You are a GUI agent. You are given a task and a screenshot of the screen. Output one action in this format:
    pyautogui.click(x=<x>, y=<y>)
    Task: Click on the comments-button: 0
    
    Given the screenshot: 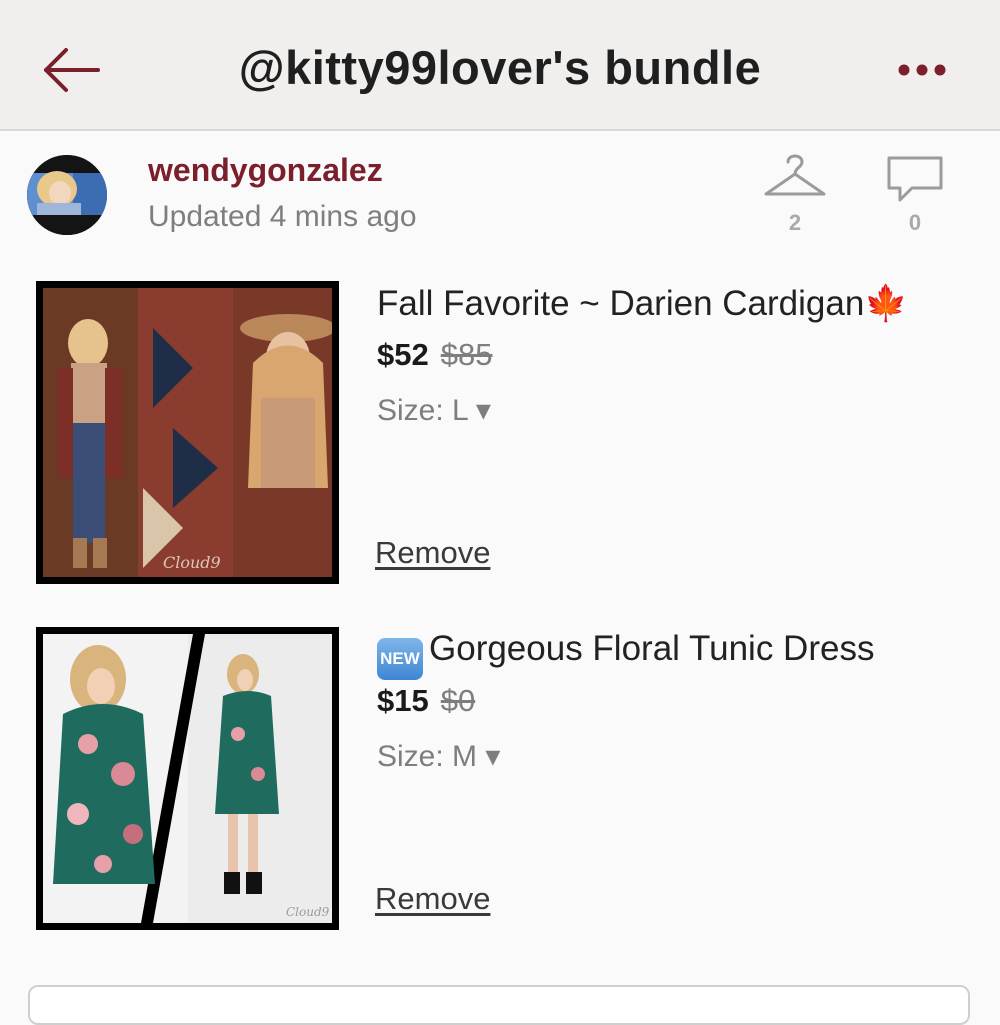 What is the action you would take?
    pyautogui.click(x=915, y=194)
    